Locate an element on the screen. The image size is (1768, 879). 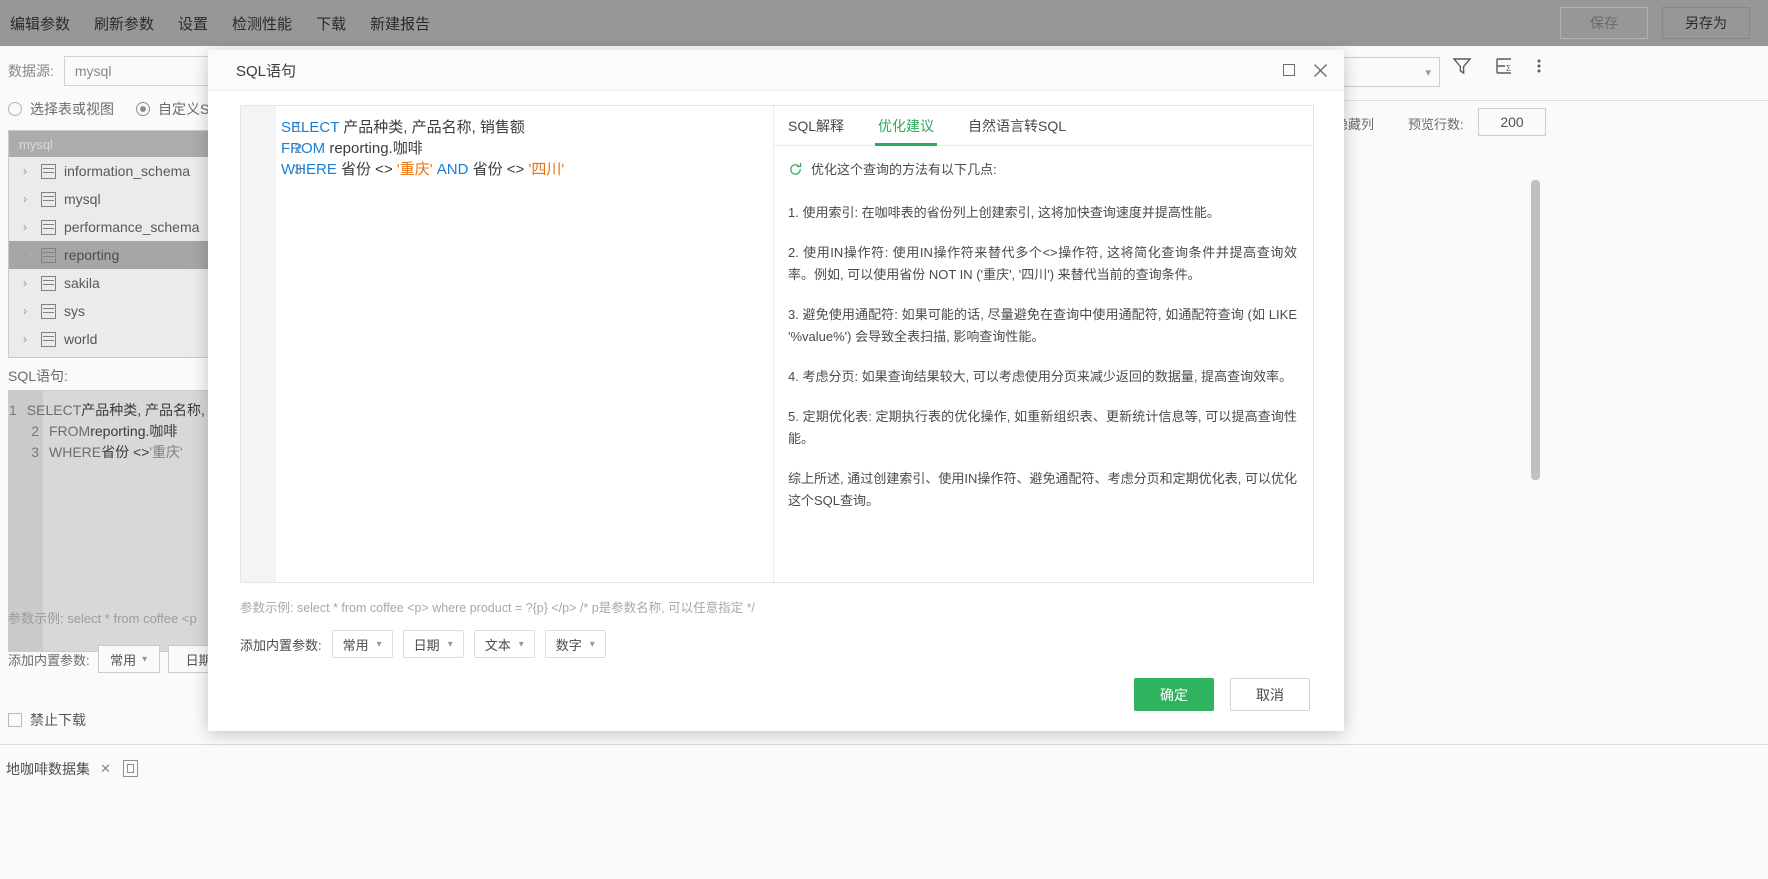
save-as-button: 另存为 is located at coordinates (1706, 23).